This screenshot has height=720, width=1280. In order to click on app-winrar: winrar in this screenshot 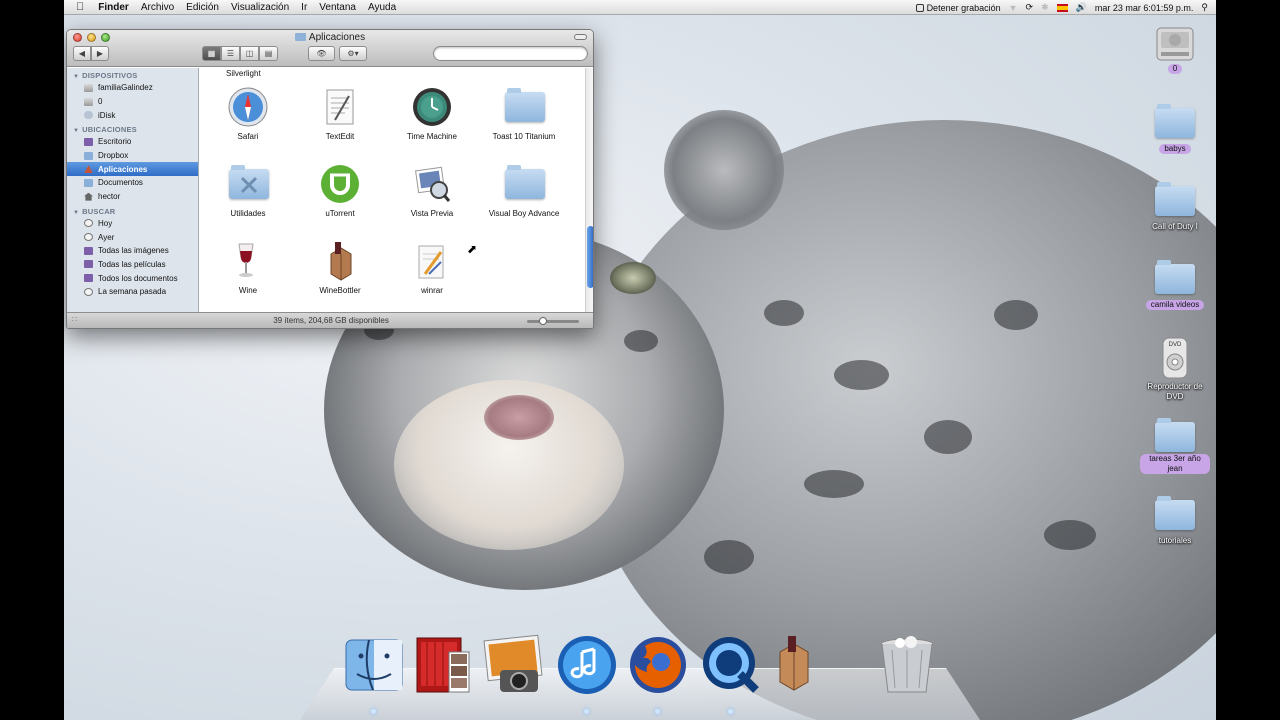, I will do `click(432, 267)`.